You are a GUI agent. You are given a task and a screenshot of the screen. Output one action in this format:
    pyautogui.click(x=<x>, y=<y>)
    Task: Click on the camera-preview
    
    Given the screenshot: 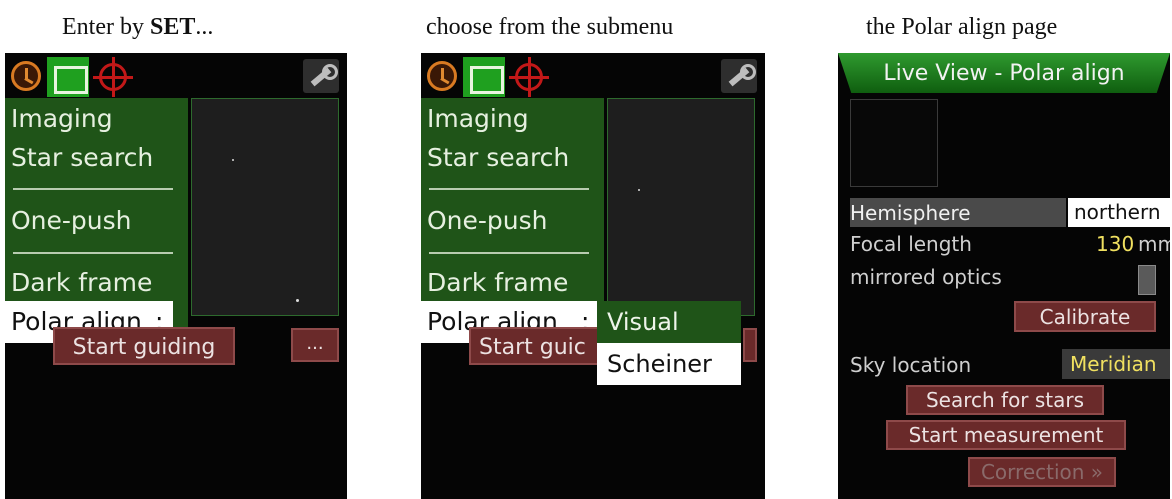 What is the action you would take?
    pyautogui.click(x=894, y=143)
    